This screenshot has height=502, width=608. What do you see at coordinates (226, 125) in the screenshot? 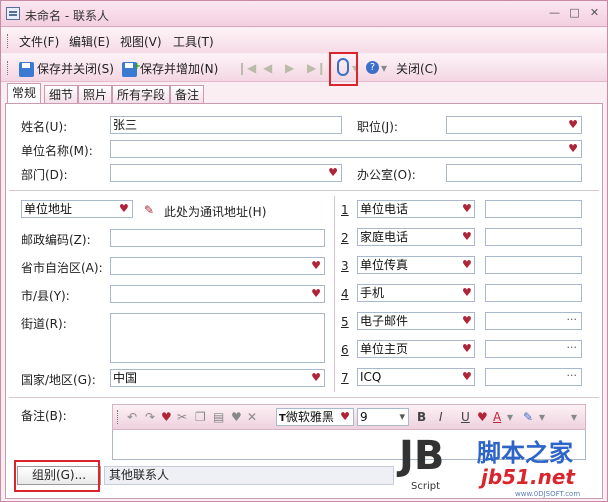
I see `name-field: 张三` at bounding box center [226, 125].